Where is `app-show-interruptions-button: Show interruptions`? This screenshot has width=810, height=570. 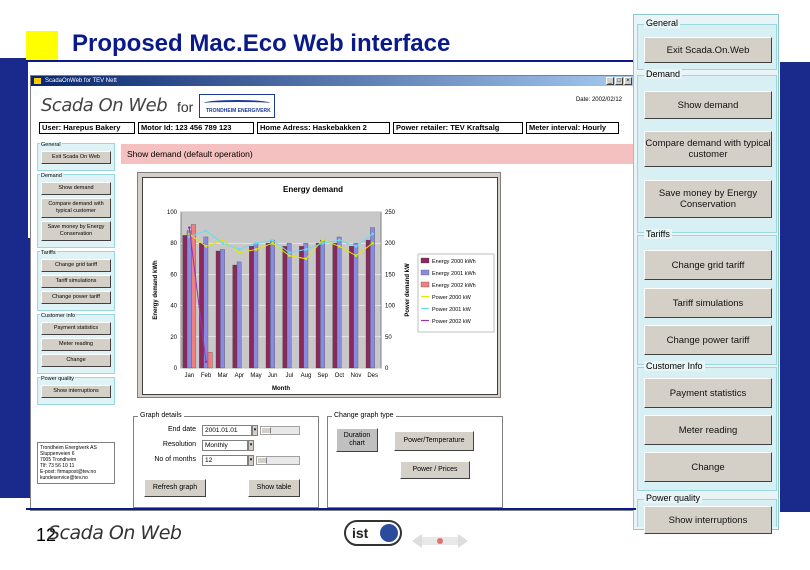 app-show-interruptions-button: Show interruptions is located at coordinates (76, 391).